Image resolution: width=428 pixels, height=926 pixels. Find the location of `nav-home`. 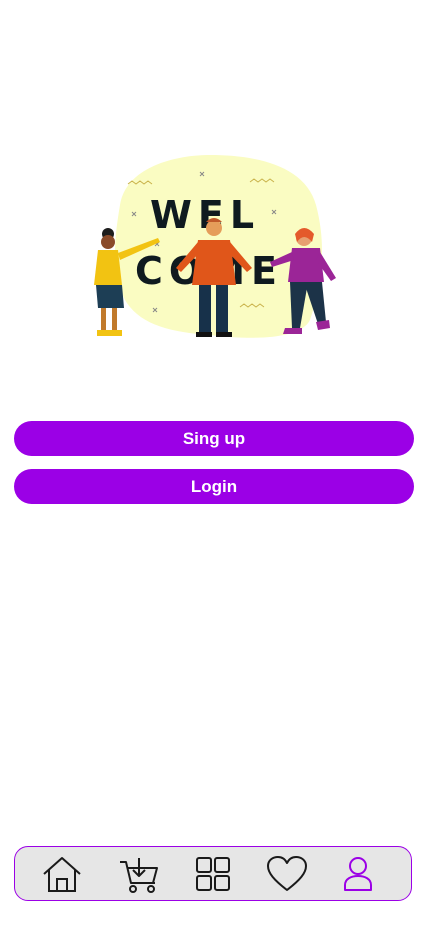

nav-home is located at coordinates (62, 874).